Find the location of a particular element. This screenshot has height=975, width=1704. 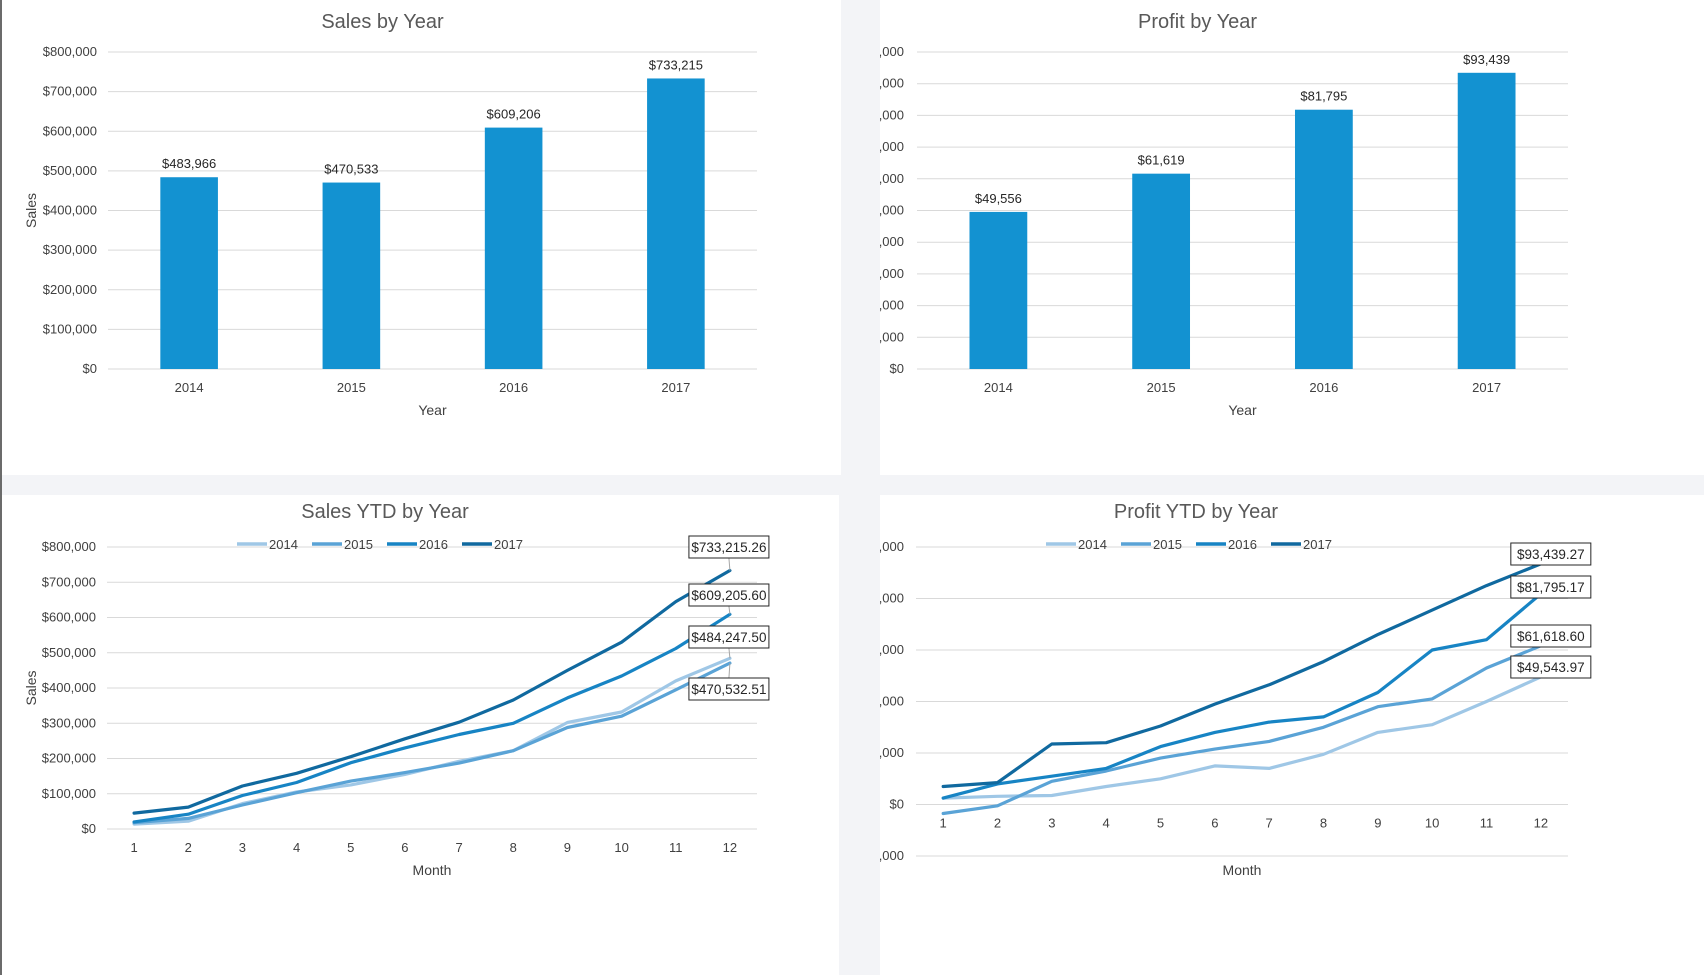

callout-label: $81,795.17 is located at coordinates (1551, 587).